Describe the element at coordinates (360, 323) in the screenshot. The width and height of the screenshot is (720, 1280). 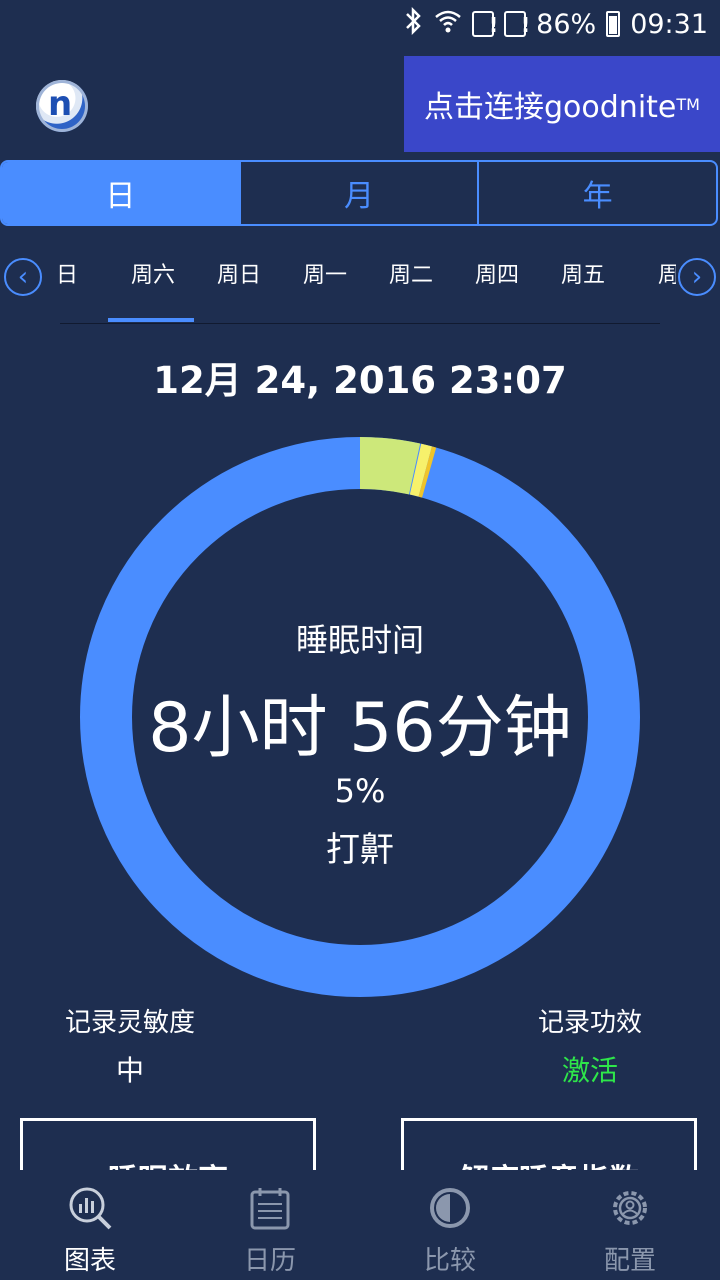
I see `divider` at that location.